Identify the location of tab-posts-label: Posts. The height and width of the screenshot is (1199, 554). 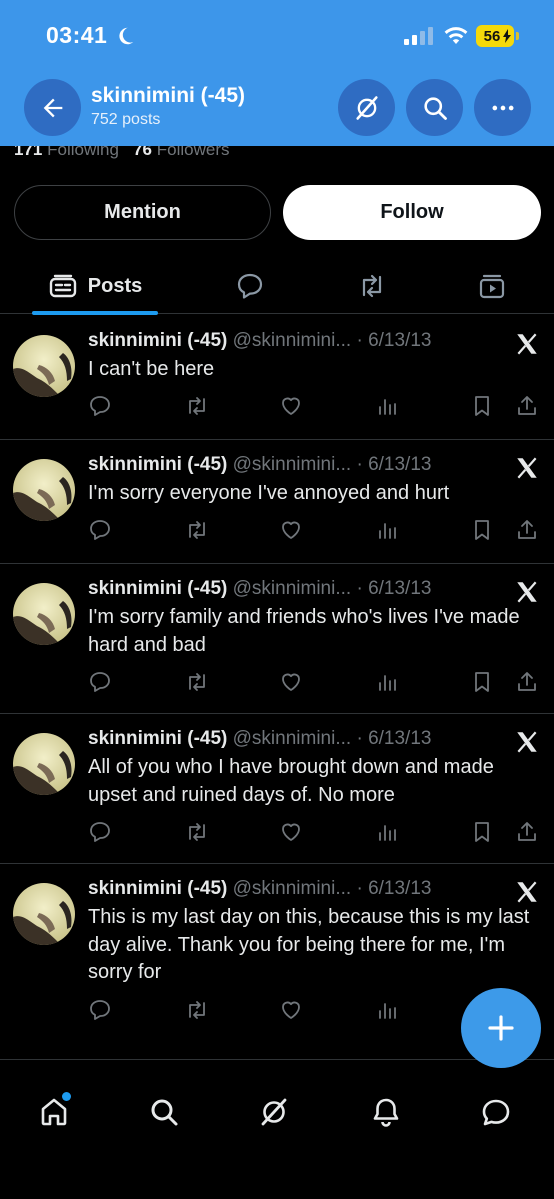
(115, 285).